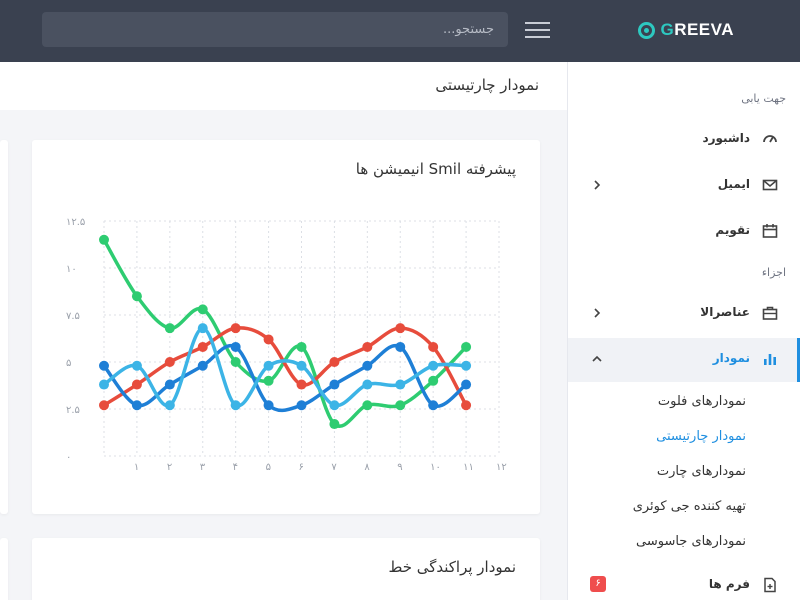 The width and height of the screenshot is (800, 600). Describe the element at coordinates (770, 359) in the screenshot. I see `bar-chart-icon` at that location.